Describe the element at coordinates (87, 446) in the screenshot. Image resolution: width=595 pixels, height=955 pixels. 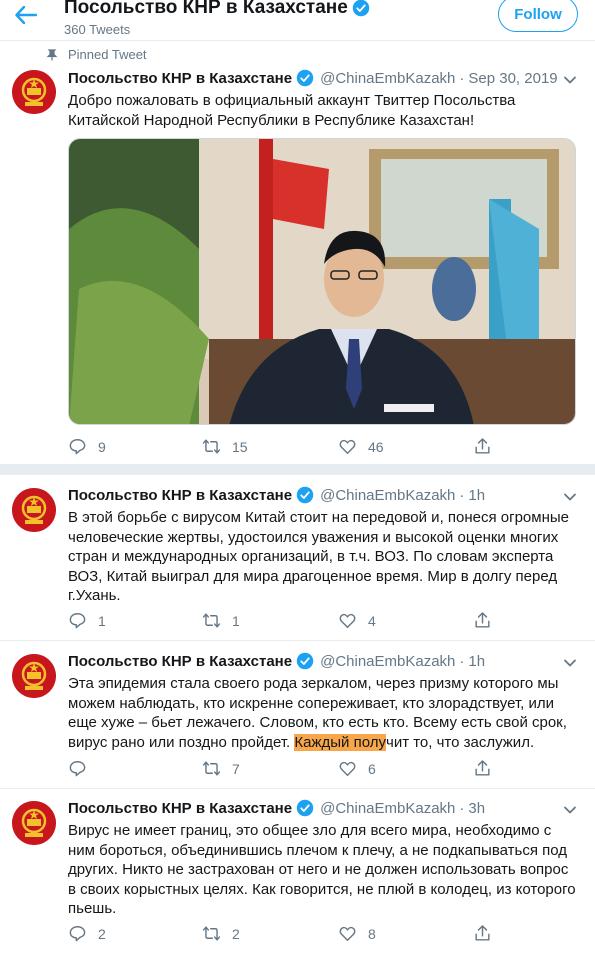
I see `reply-button: 9` at that location.